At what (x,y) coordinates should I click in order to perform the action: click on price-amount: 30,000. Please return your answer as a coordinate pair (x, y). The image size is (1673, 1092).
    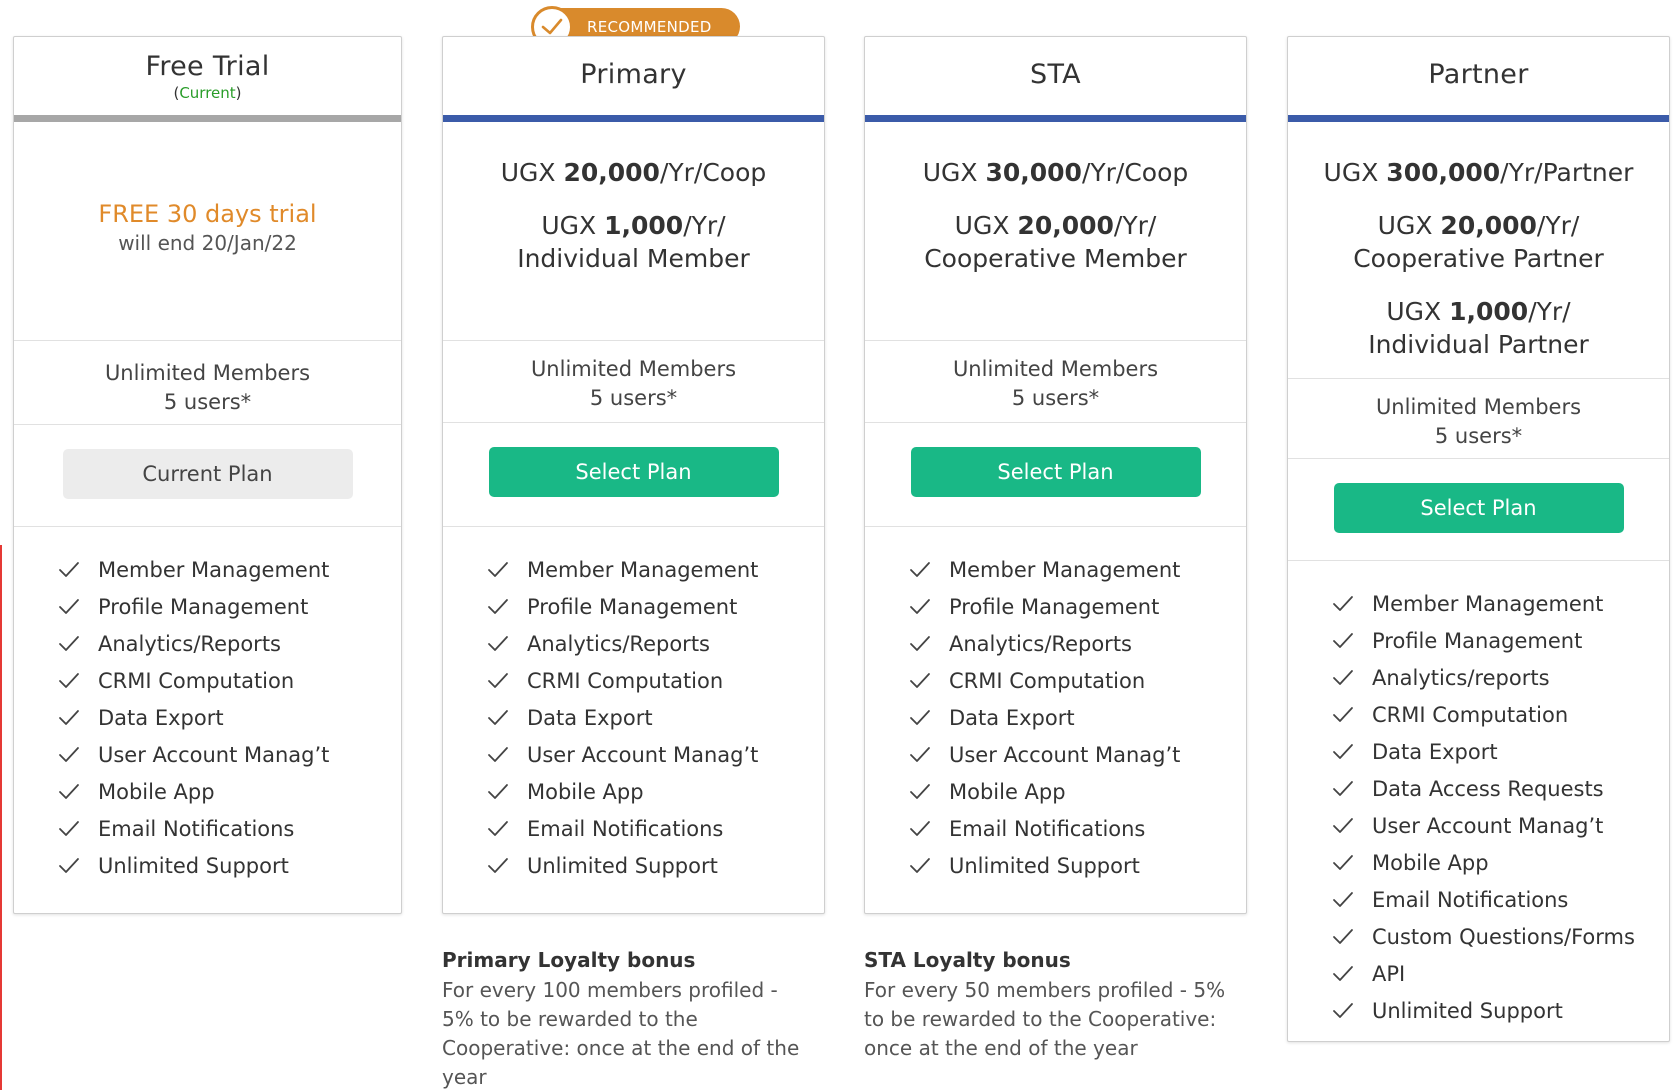
    Looking at the image, I should click on (1033, 172).